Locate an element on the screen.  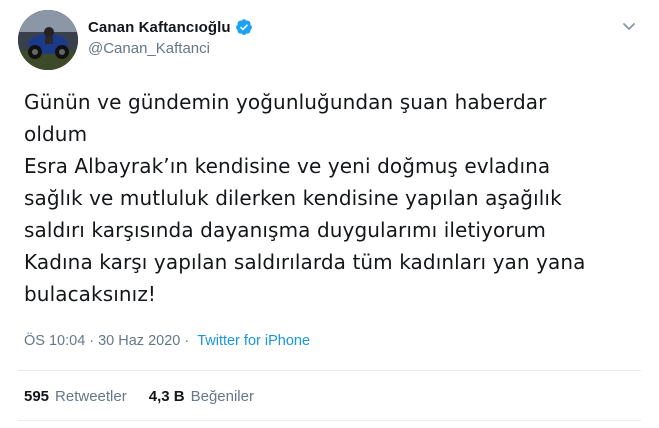
likes-label: Beğeniler is located at coordinates (222, 396).